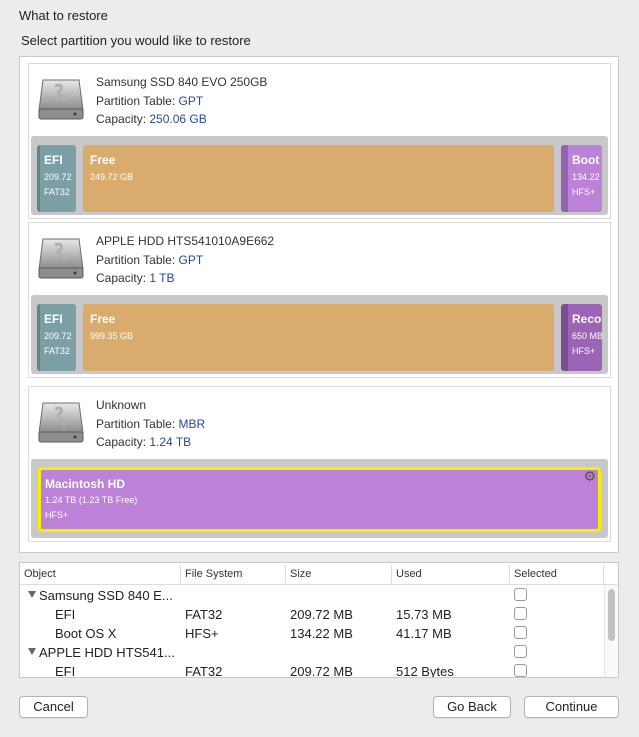  Describe the element at coordinates (589, 477) in the screenshot. I see `gear-icon: ⚙` at that location.